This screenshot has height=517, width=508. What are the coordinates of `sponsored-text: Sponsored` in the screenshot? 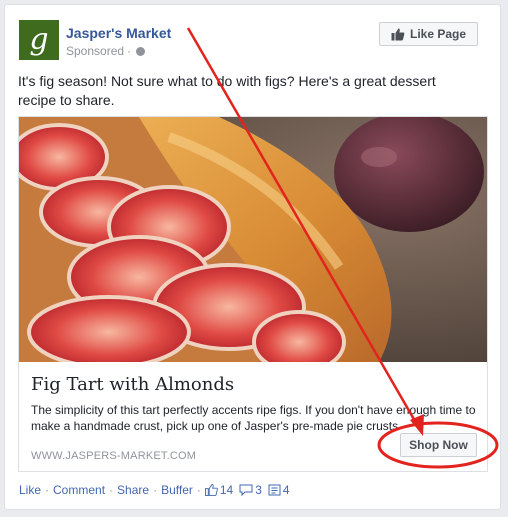 It's located at (95, 51).